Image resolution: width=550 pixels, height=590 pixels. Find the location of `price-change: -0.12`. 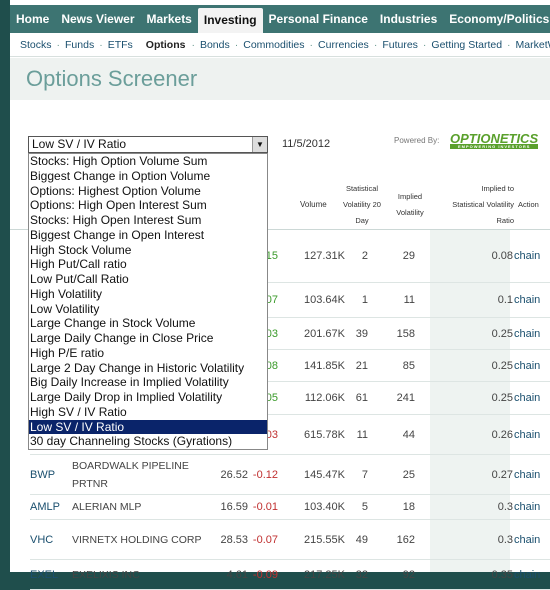

price-change: -0.12 is located at coordinates (265, 474).